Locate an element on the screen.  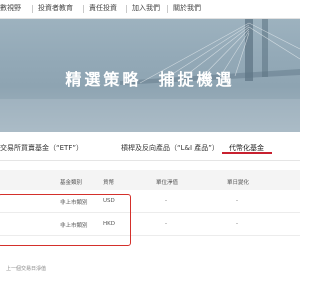
tab-etf: 交易所買賣基金（“ETF”） is located at coordinates (41, 148).